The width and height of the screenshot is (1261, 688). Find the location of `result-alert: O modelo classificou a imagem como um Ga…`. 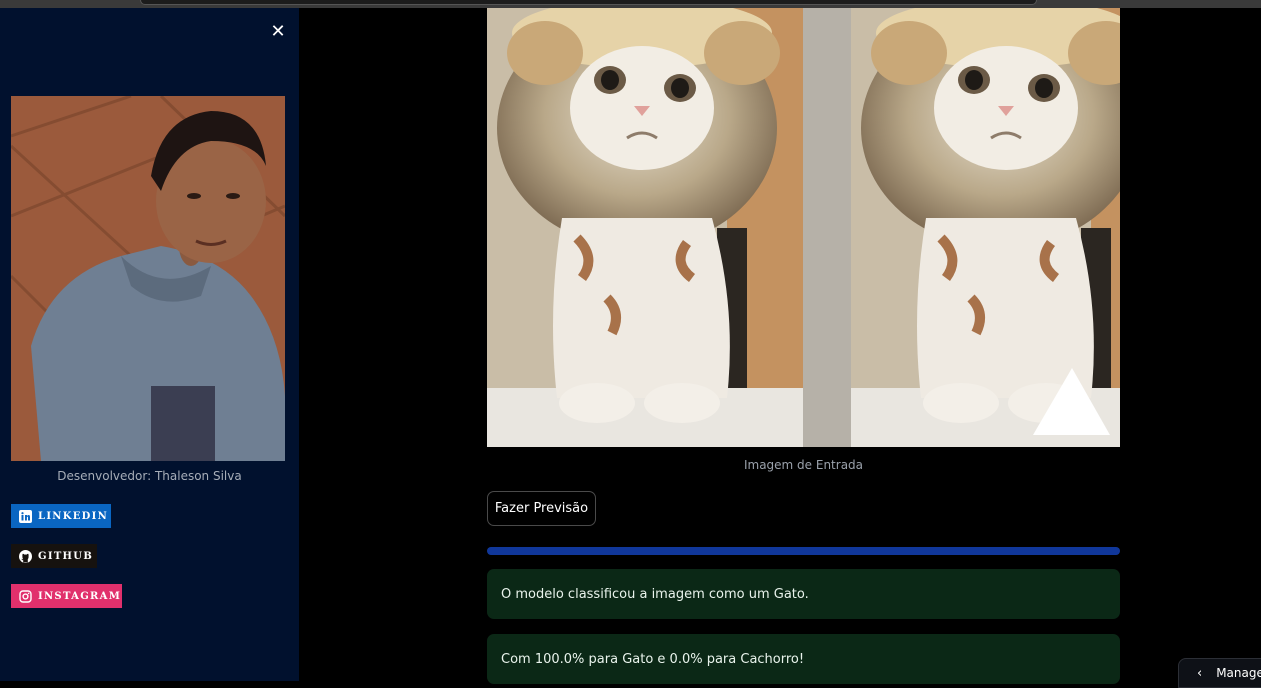

result-alert: O modelo classificou a imagem como um Ga… is located at coordinates (803, 594).